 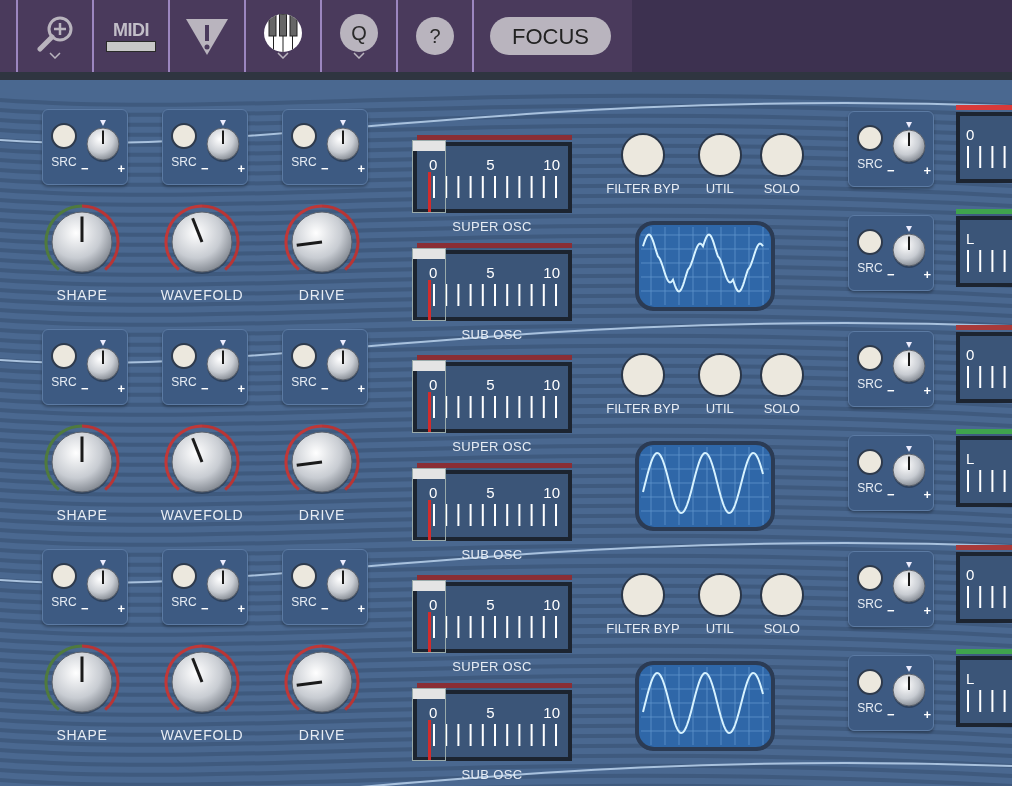 I want to click on button-label: UTIL, so click(x=719, y=189).